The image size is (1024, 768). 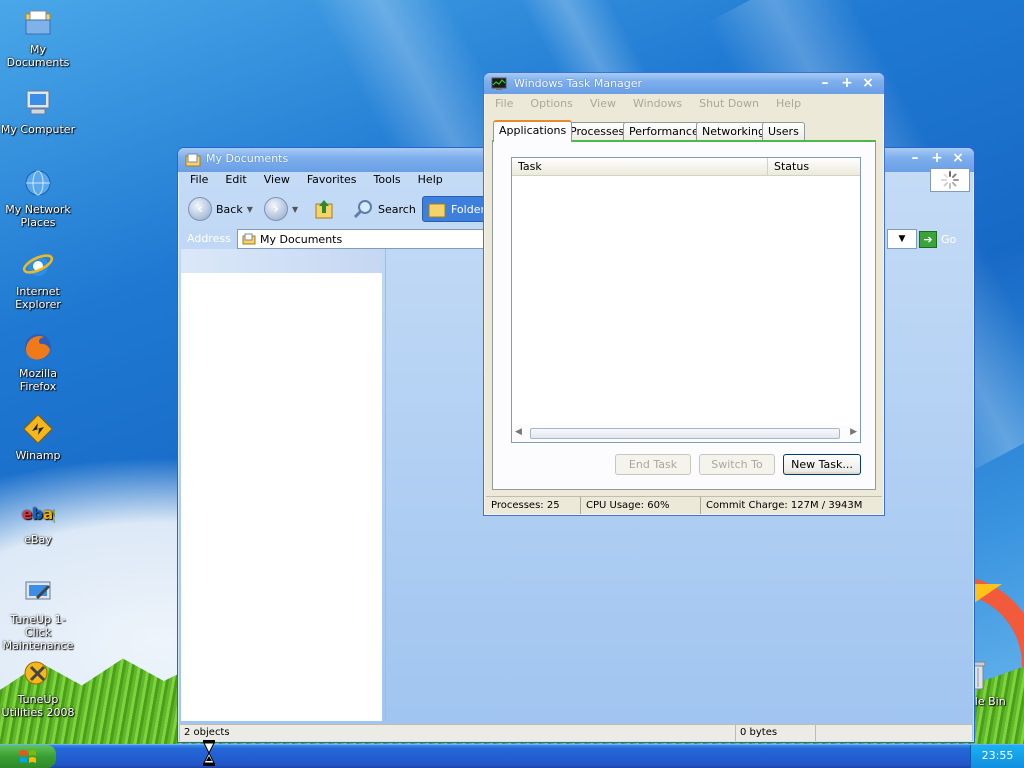 I want to click on up-folder-button, so click(x=324, y=209).